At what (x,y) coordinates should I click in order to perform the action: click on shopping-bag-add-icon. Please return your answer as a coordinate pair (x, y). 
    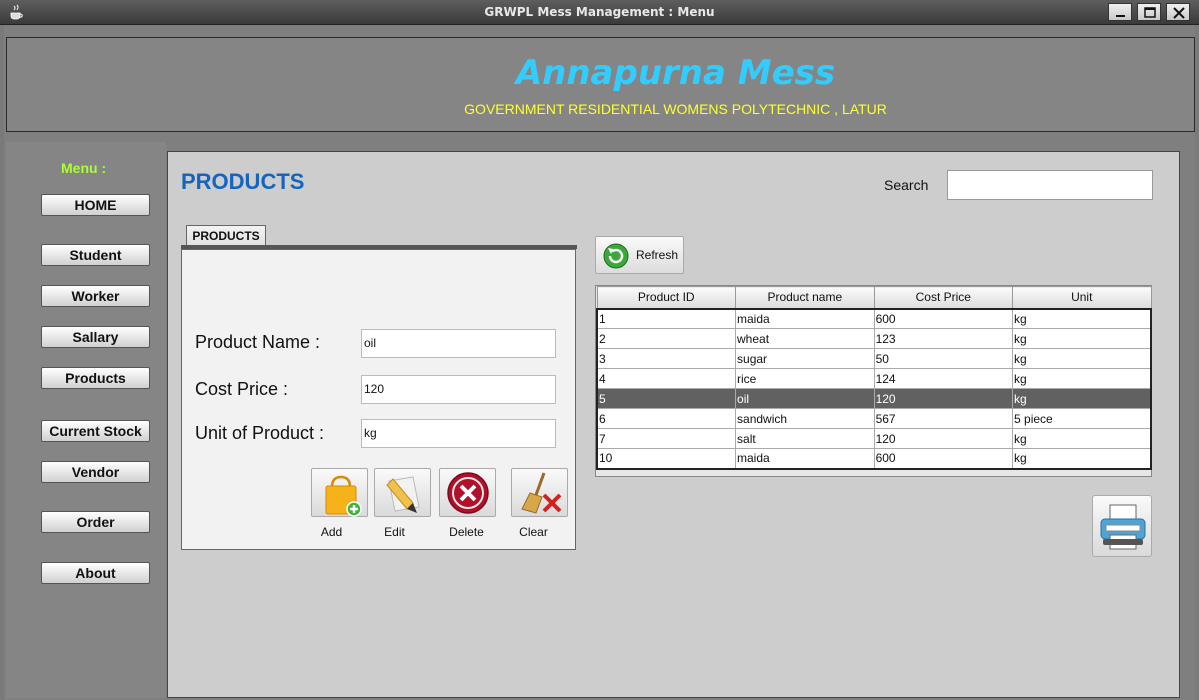
    Looking at the image, I should click on (343, 496).